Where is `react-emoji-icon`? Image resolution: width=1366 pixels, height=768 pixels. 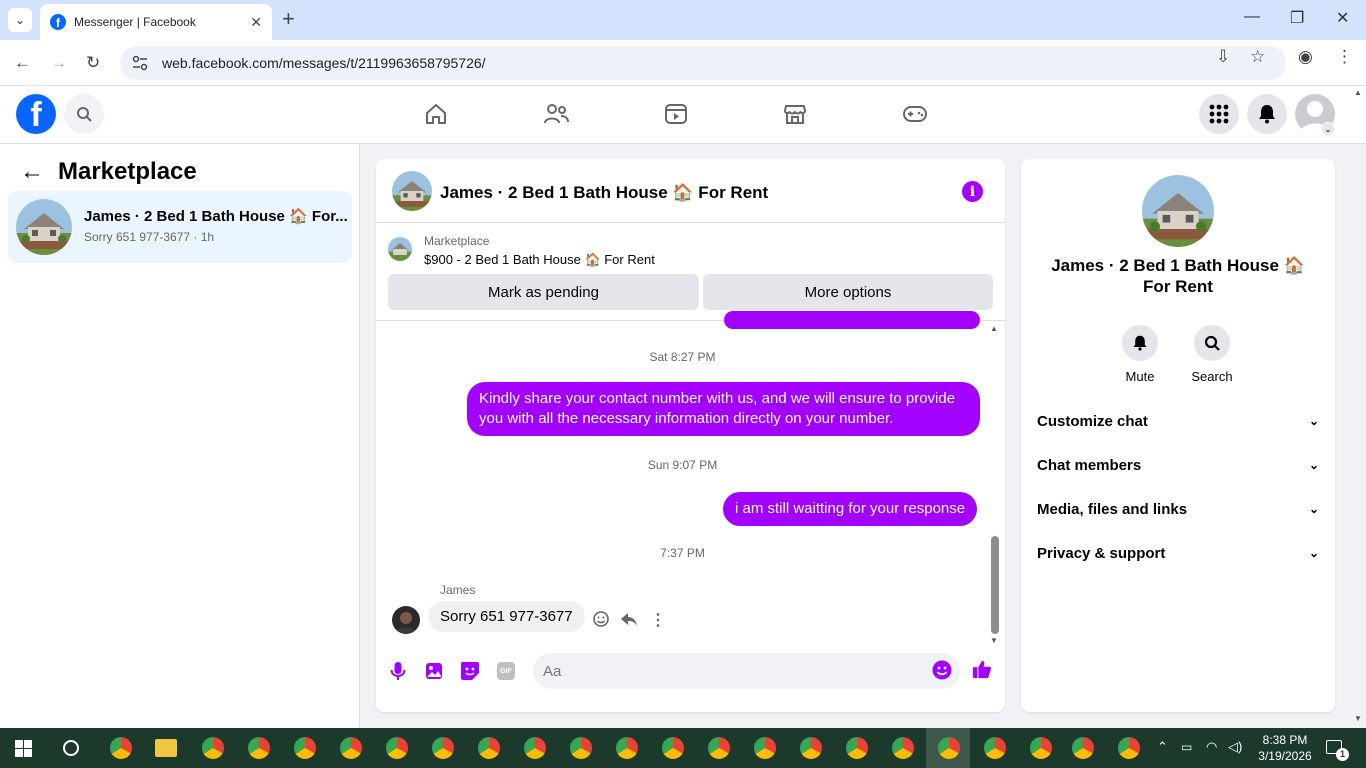 react-emoji-icon is located at coordinates (601, 619).